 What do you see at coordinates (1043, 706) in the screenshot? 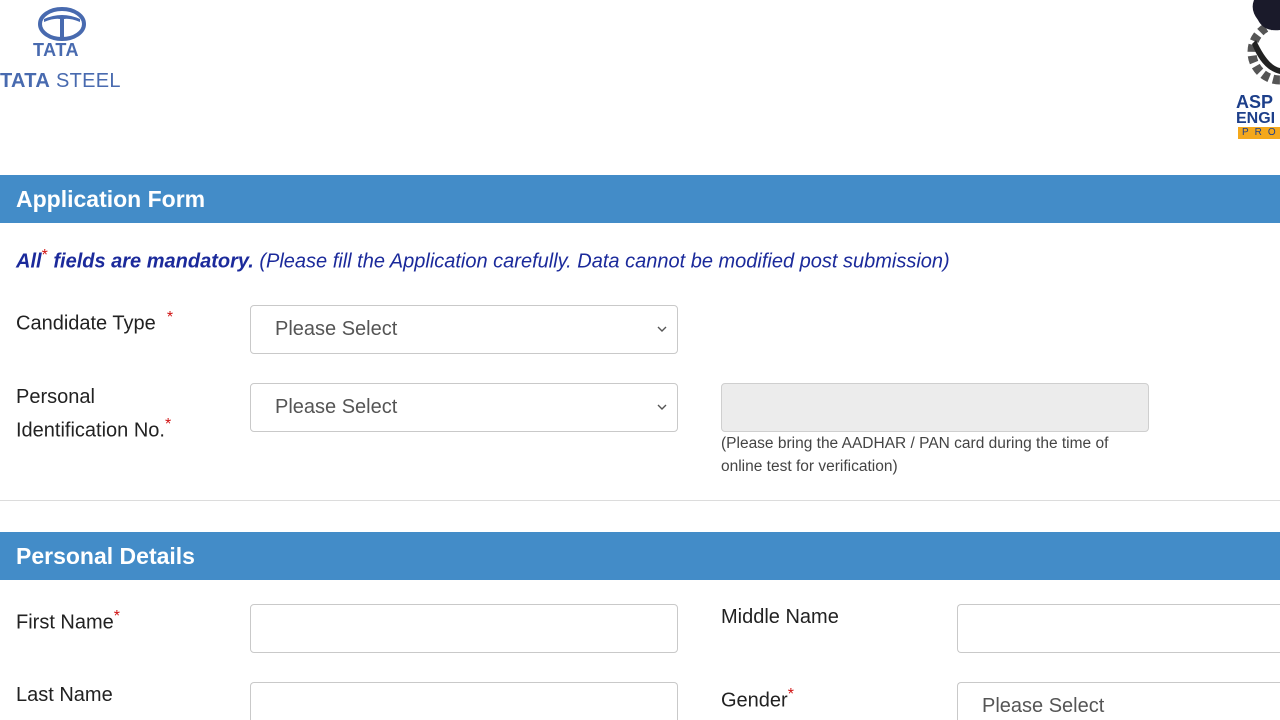
I see `gender-selected-value: Please Select` at bounding box center [1043, 706].